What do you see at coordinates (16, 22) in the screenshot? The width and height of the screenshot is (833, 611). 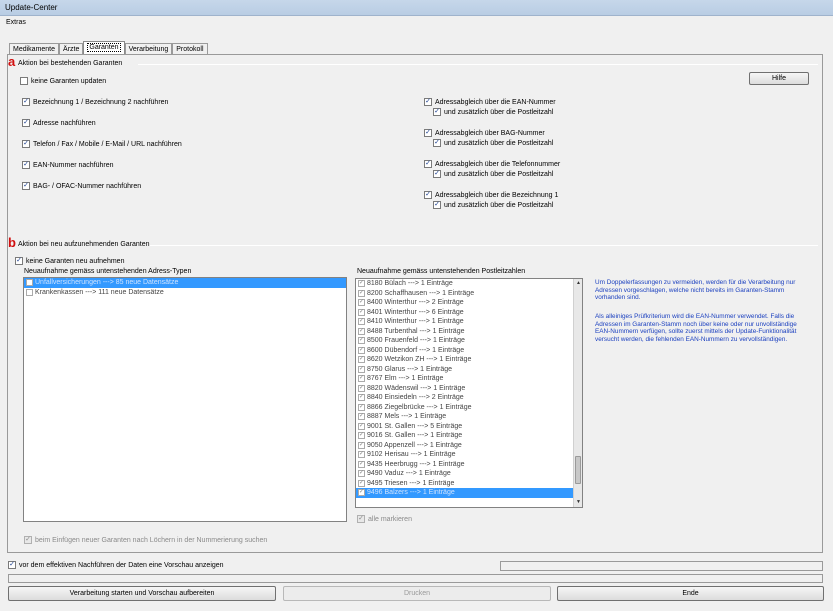 I see `menu-extras: Extras` at bounding box center [16, 22].